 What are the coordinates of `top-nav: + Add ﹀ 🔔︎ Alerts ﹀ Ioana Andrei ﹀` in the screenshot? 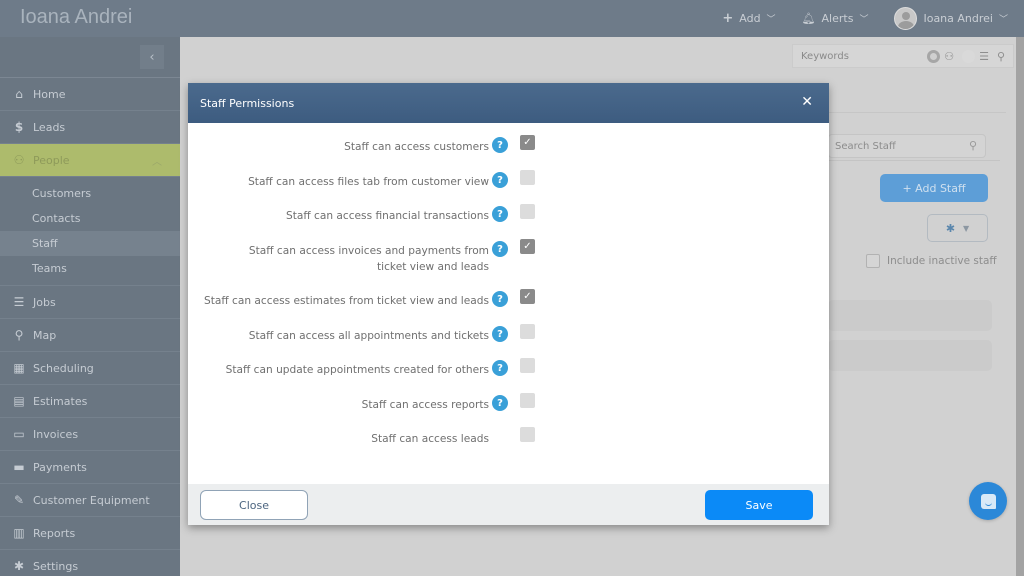 It's located at (865, 18).